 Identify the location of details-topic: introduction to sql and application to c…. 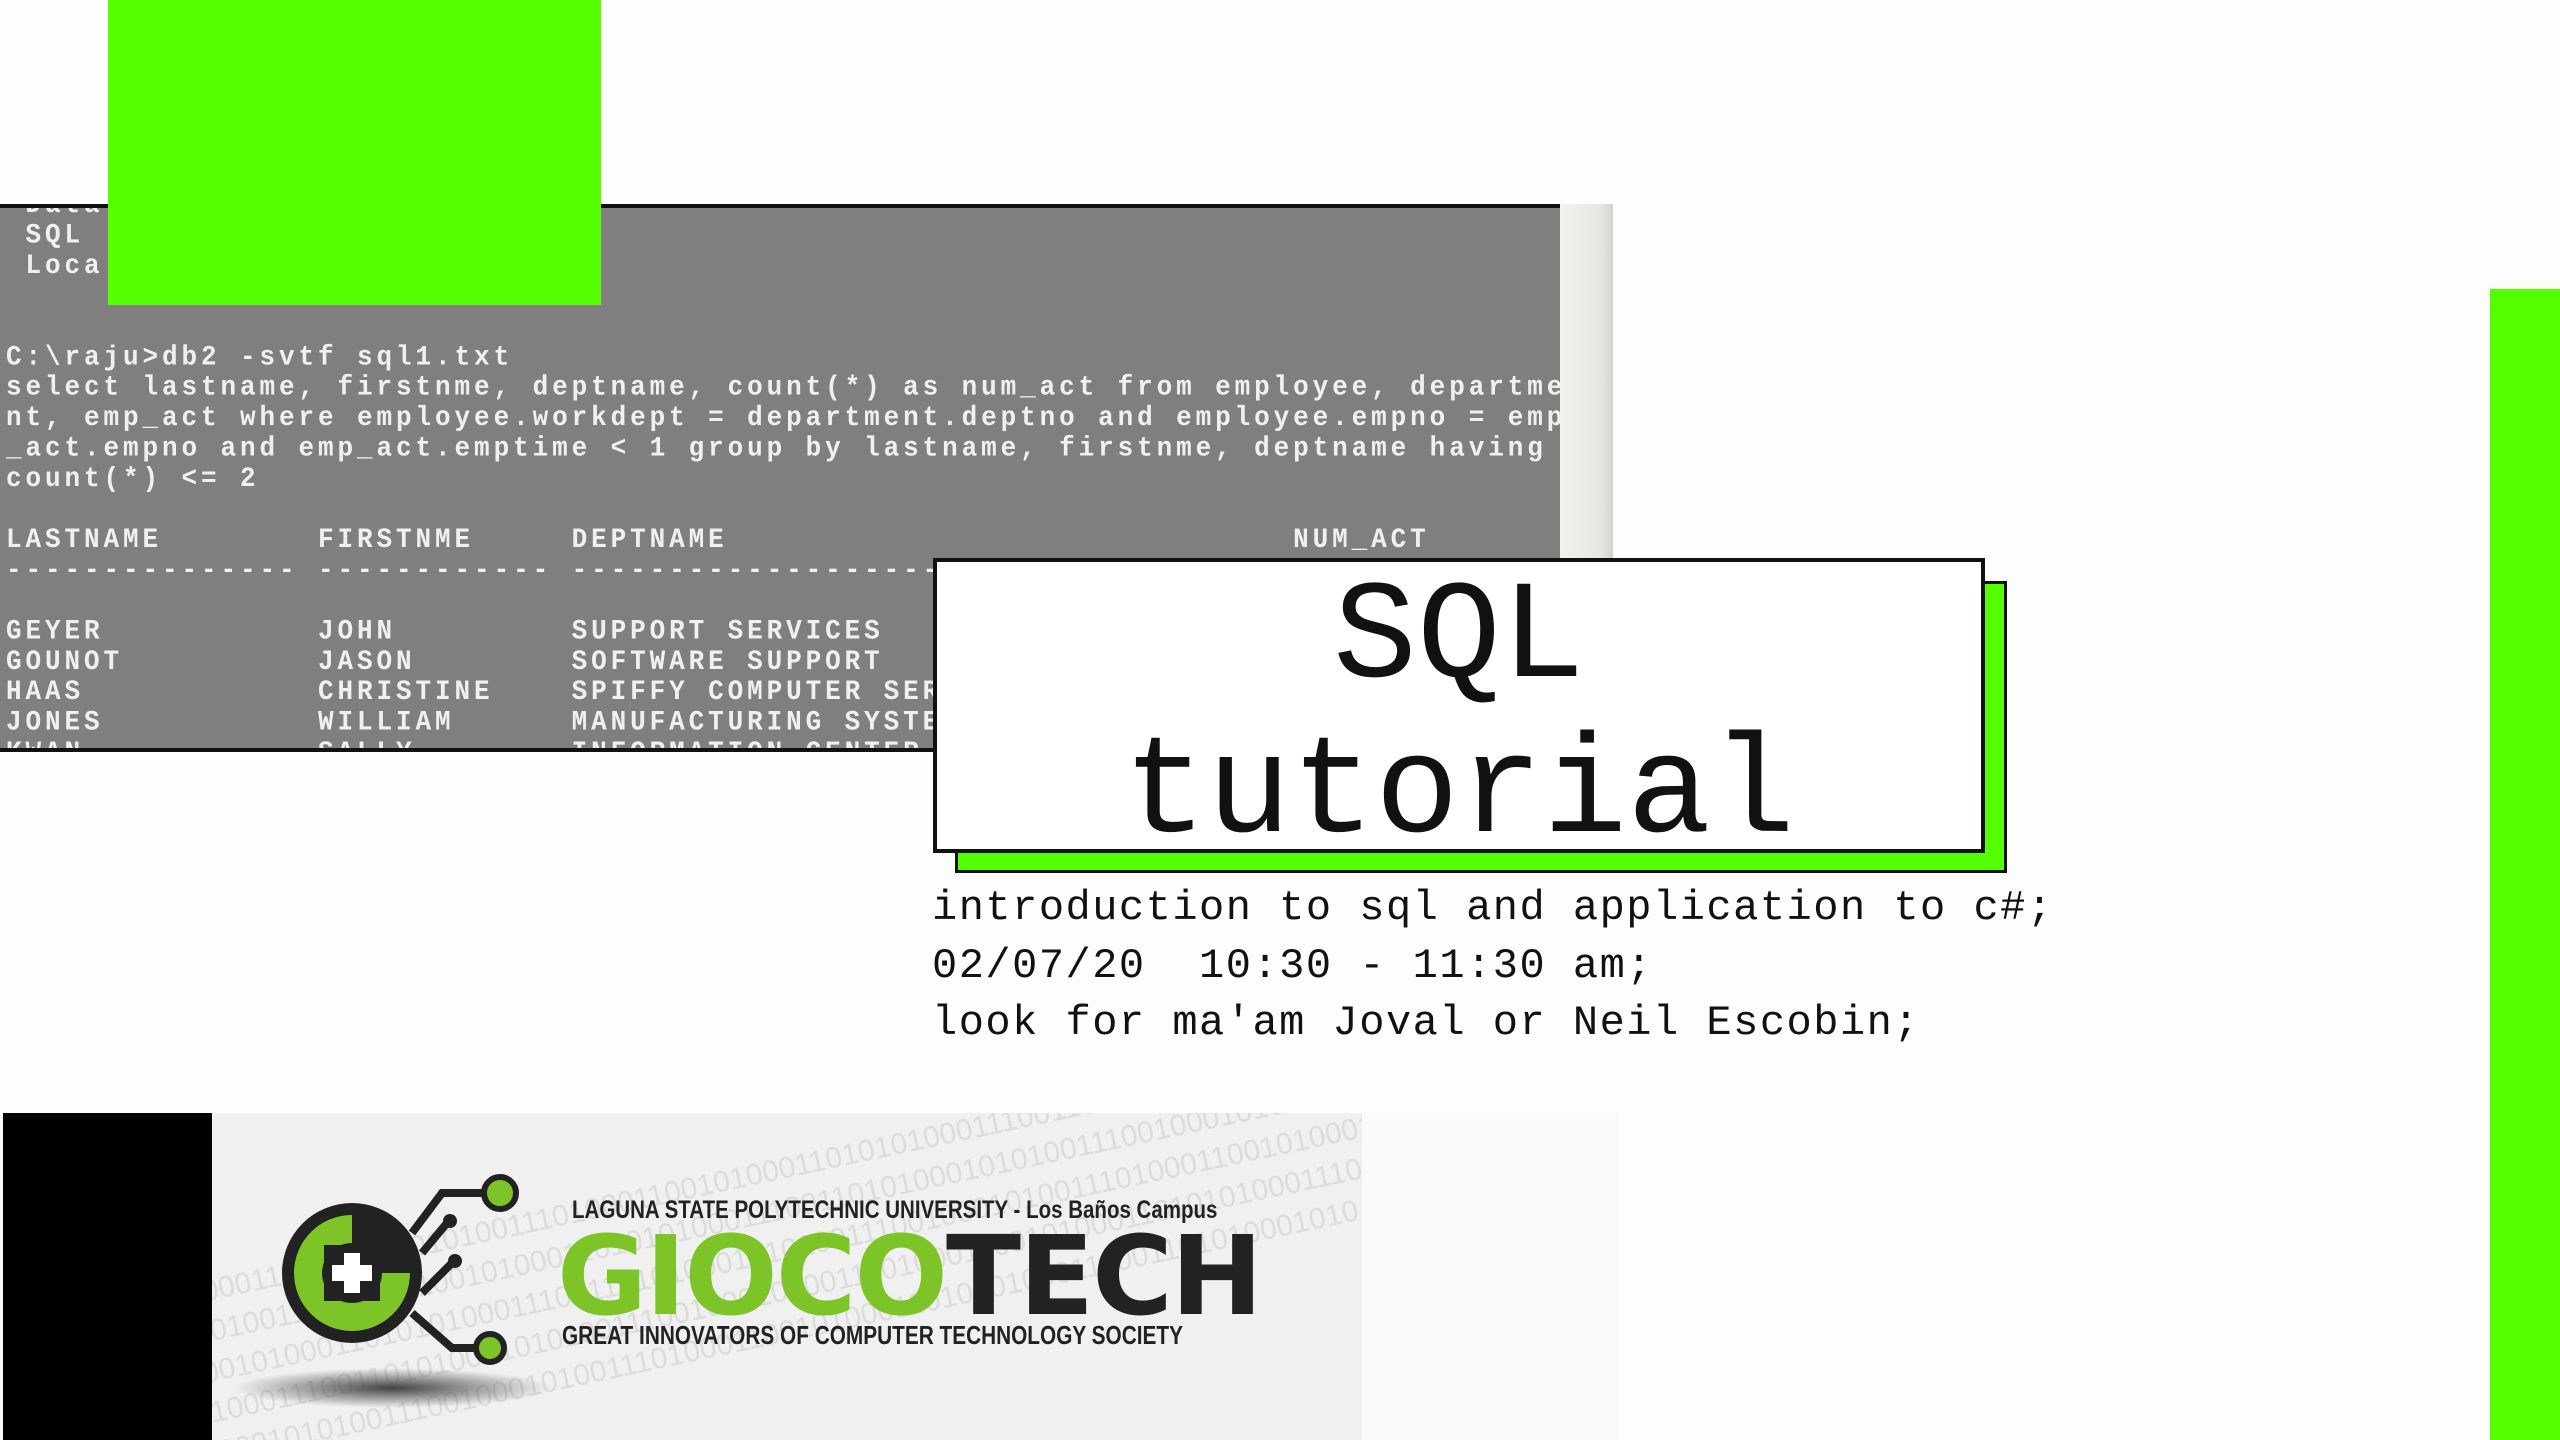
(1493, 908).